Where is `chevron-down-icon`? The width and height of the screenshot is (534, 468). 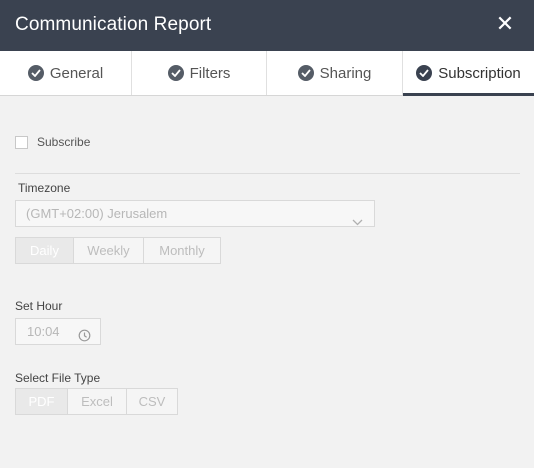
chevron-down-icon is located at coordinates (357, 221).